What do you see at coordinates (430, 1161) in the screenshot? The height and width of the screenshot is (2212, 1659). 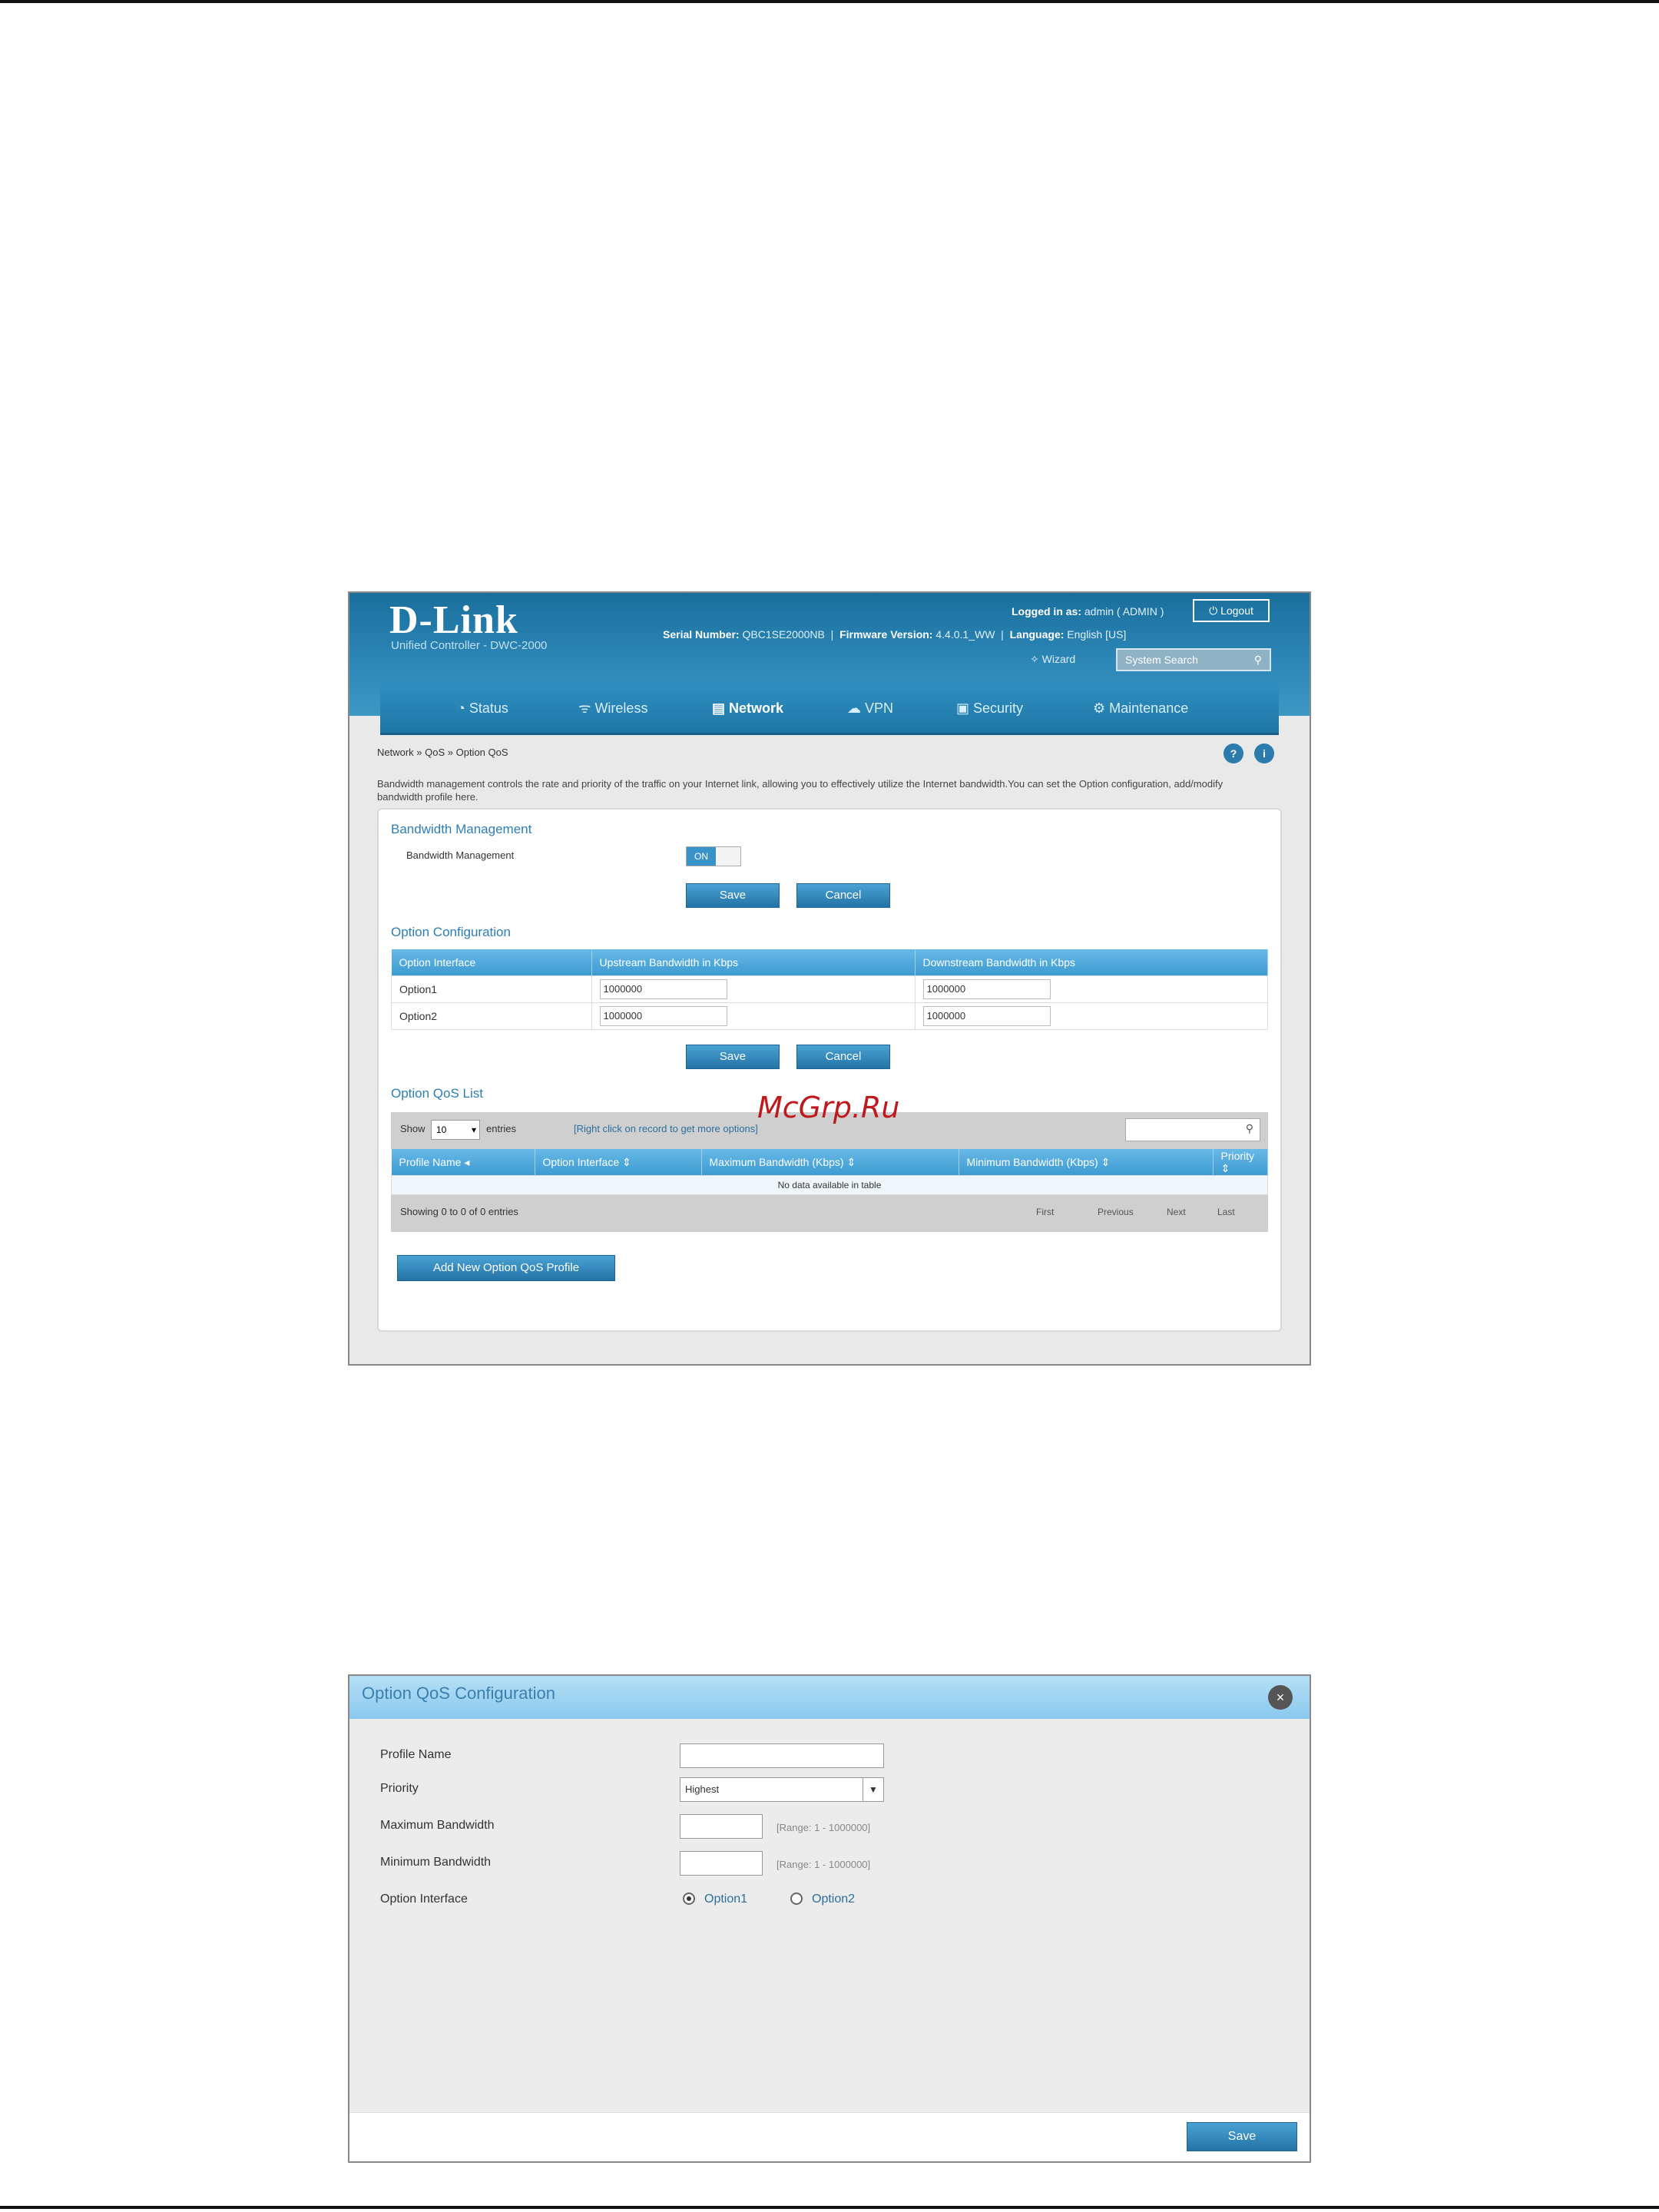 I see `col-profile-name-label: Profile Name` at bounding box center [430, 1161].